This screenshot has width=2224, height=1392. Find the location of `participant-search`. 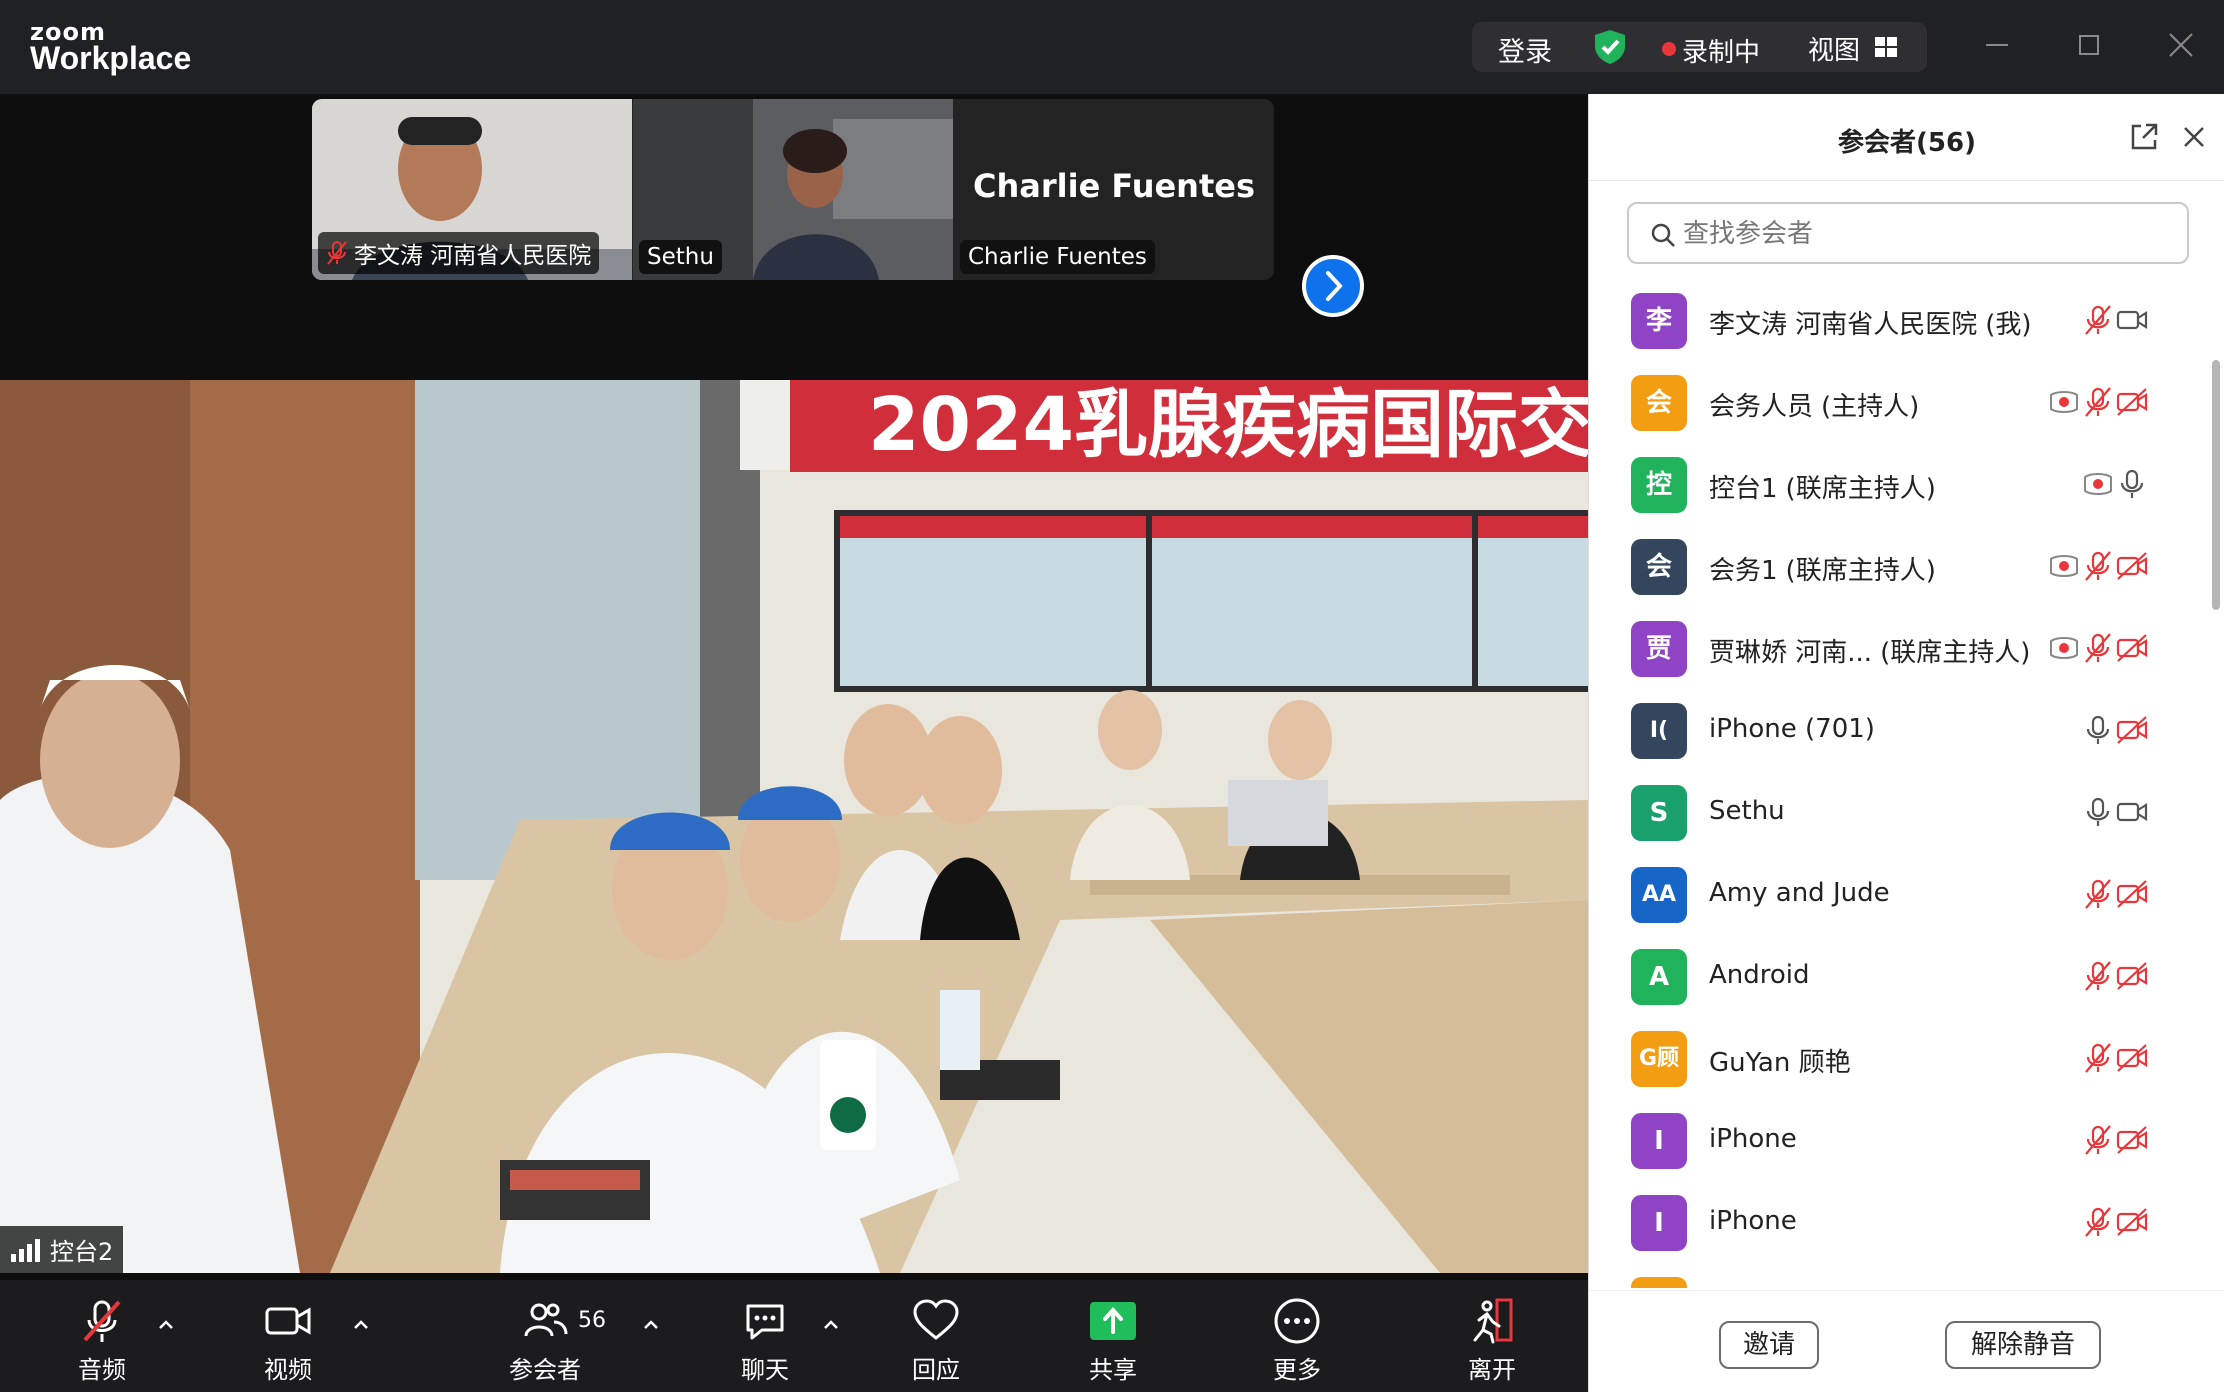

participant-search is located at coordinates (1908, 233).